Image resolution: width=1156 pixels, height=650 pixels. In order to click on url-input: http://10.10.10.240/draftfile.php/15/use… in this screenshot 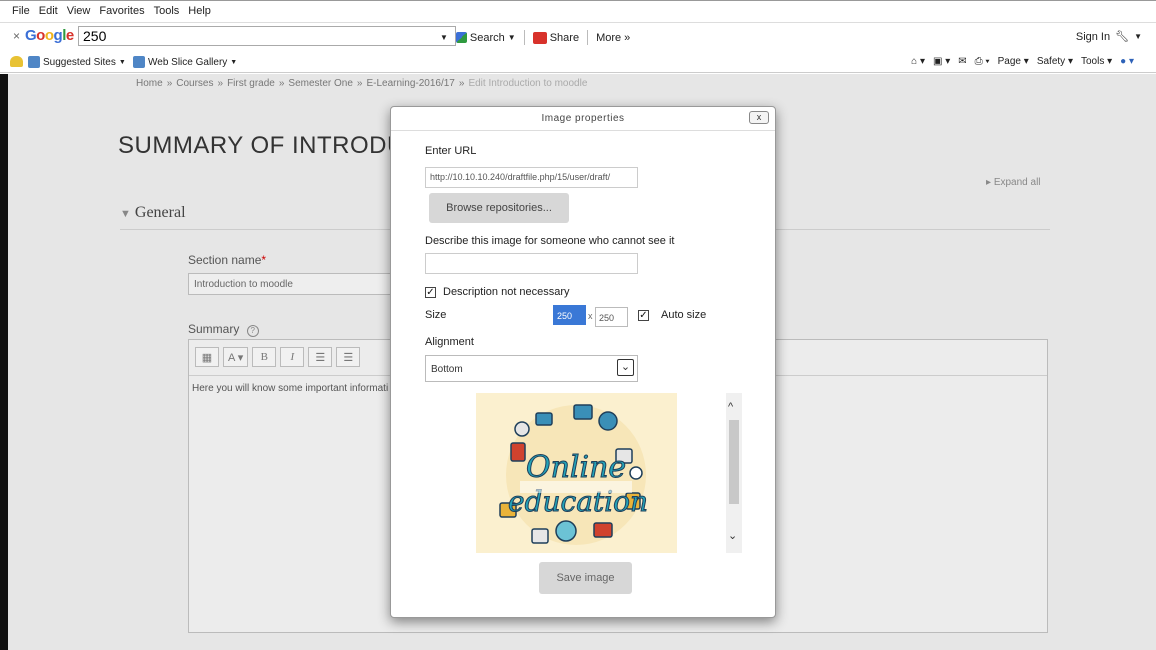, I will do `click(531, 177)`.